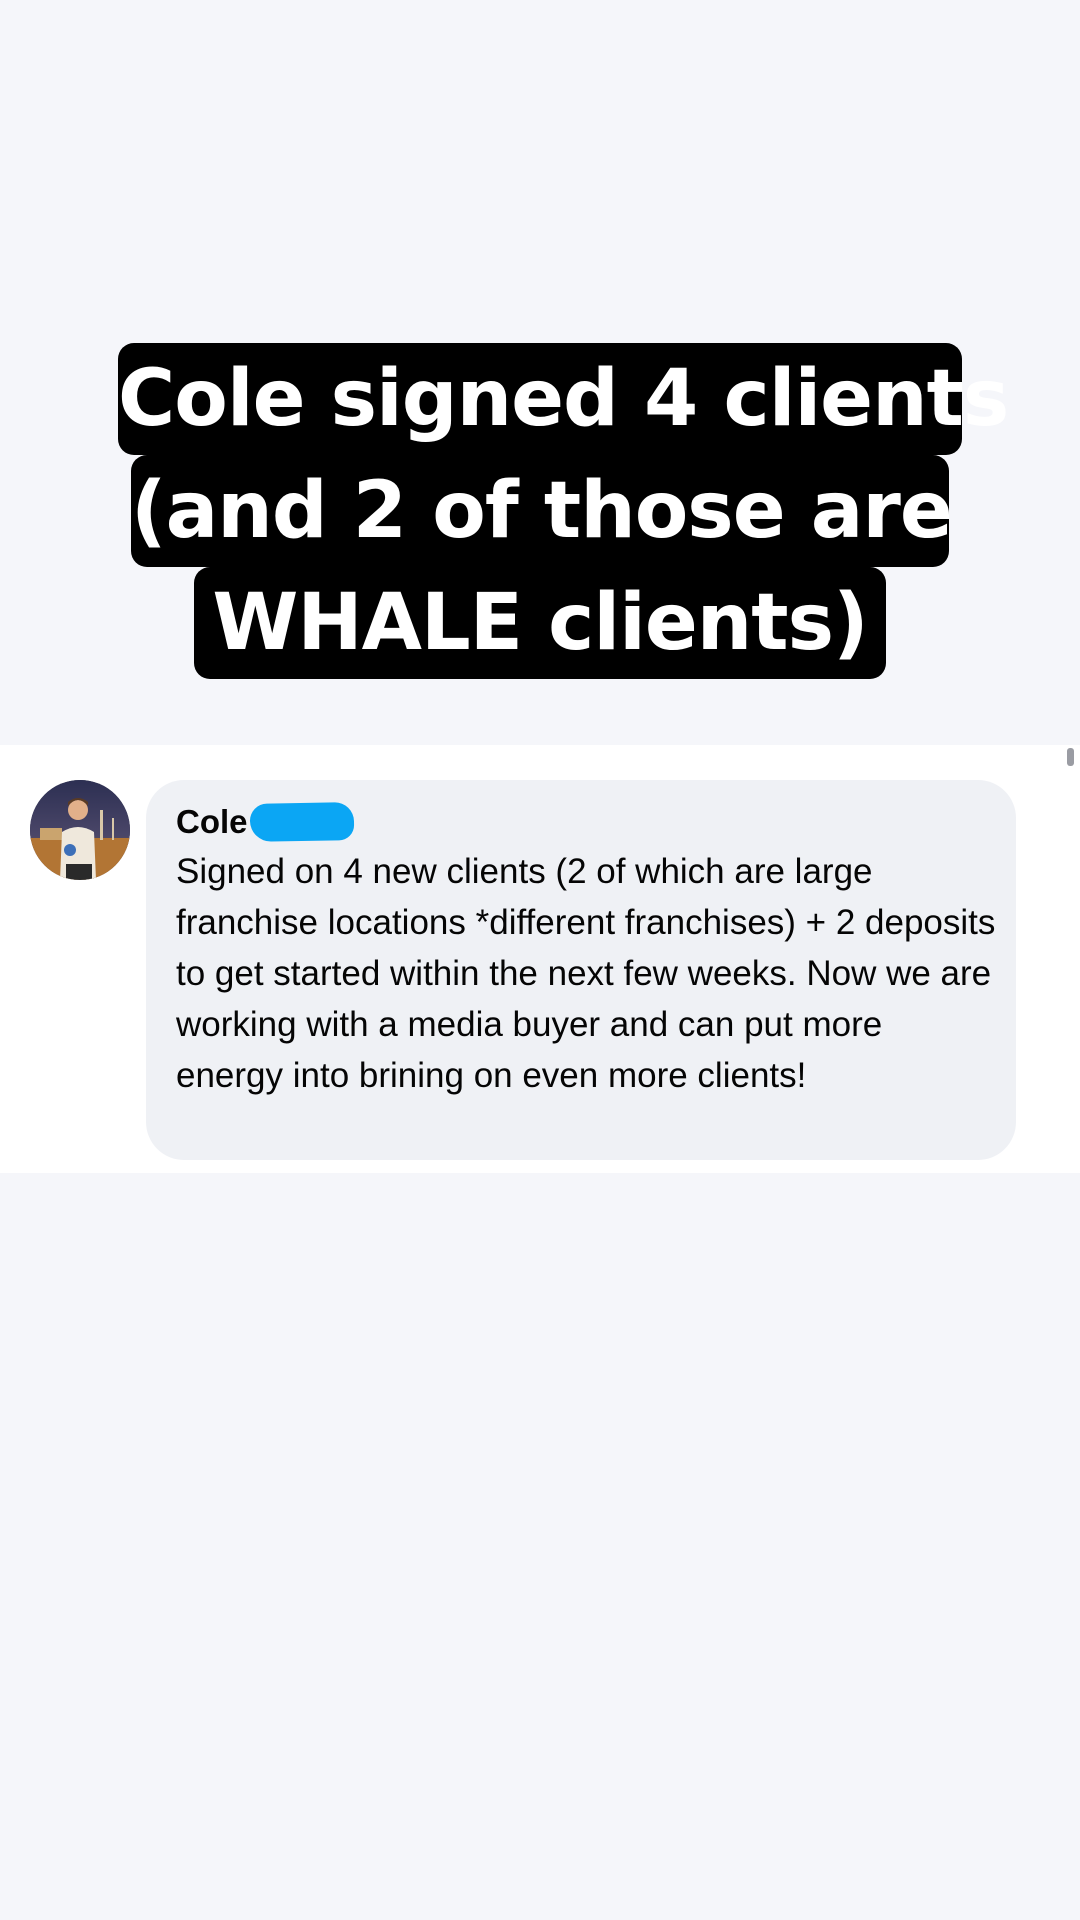 Image resolution: width=1080 pixels, height=1920 pixels. Describe the element at coordinates (563, 399) in the screenshot. I see `headline-line-1: Cole signed 4 clients` at that location.